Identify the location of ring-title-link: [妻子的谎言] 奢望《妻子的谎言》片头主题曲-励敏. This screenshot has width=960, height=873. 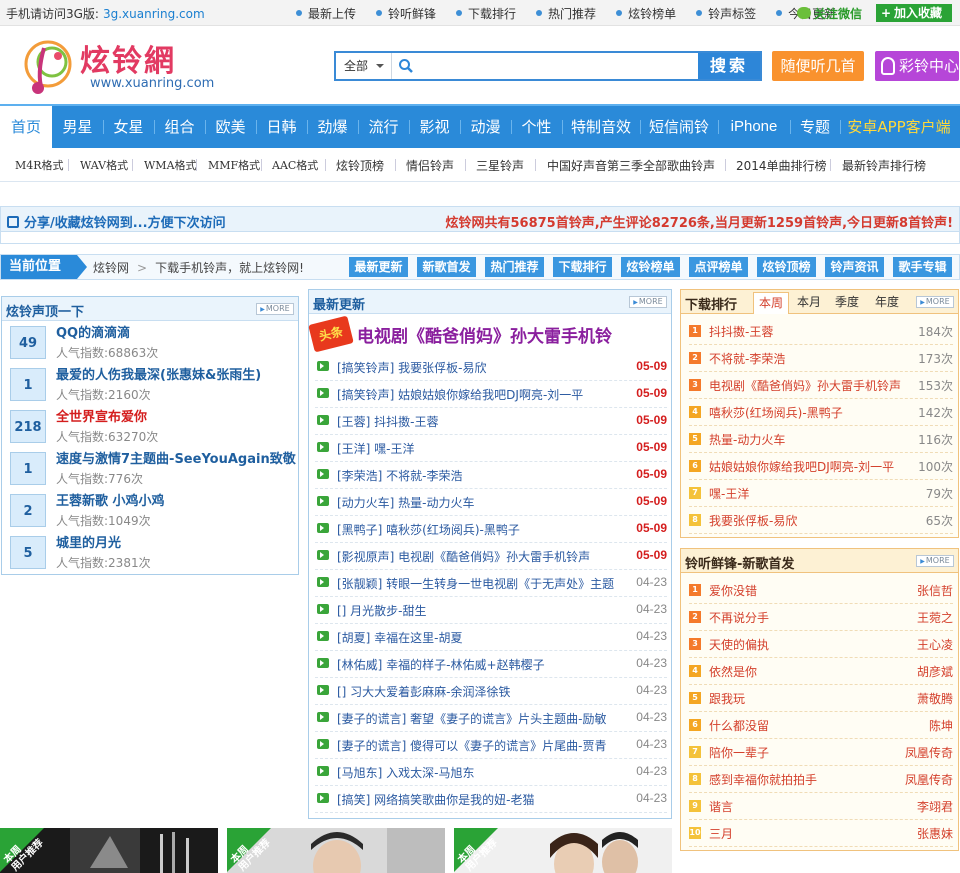
(481, 718).